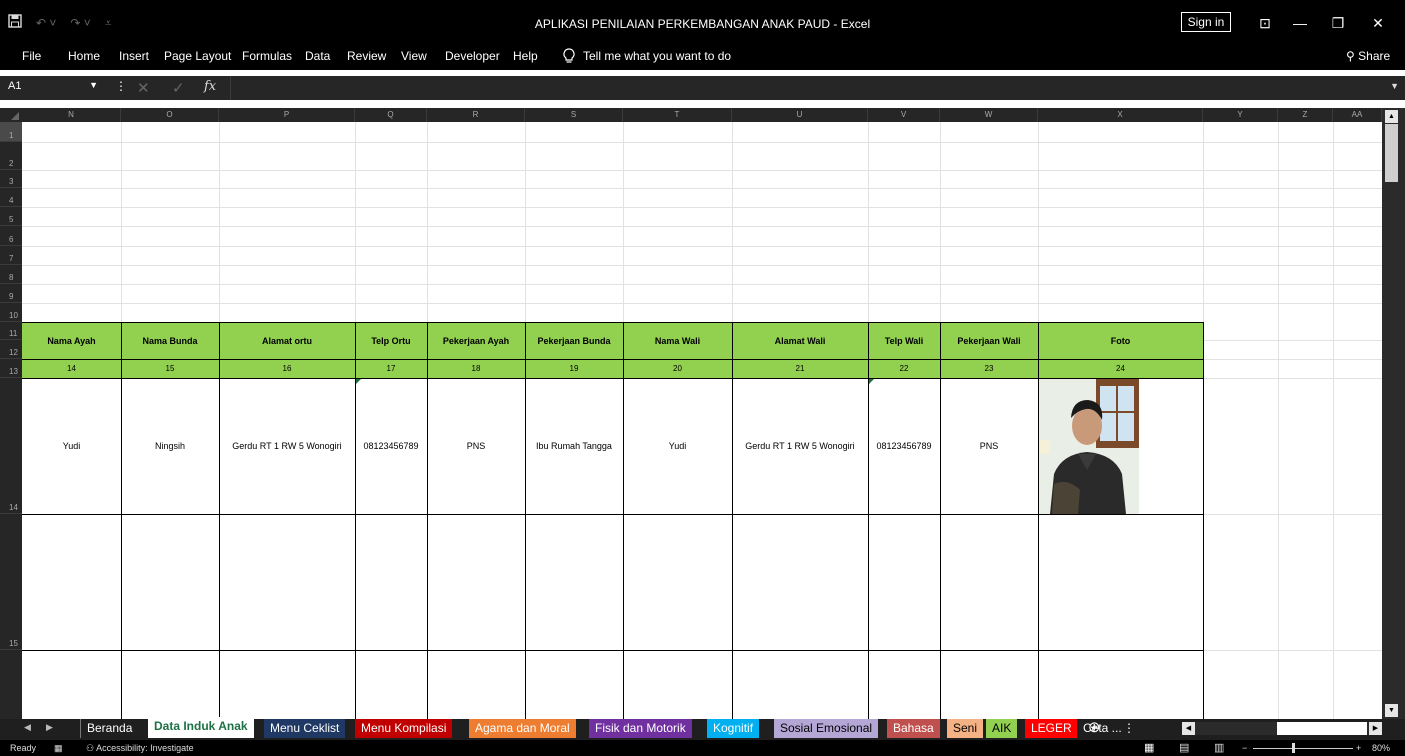 Image resolution: width=1405 pixels, height=756 pixels. Describe the element at coordinates (109, 728) in the screenshot. I see `sheet-tab: Beranda` at that location.